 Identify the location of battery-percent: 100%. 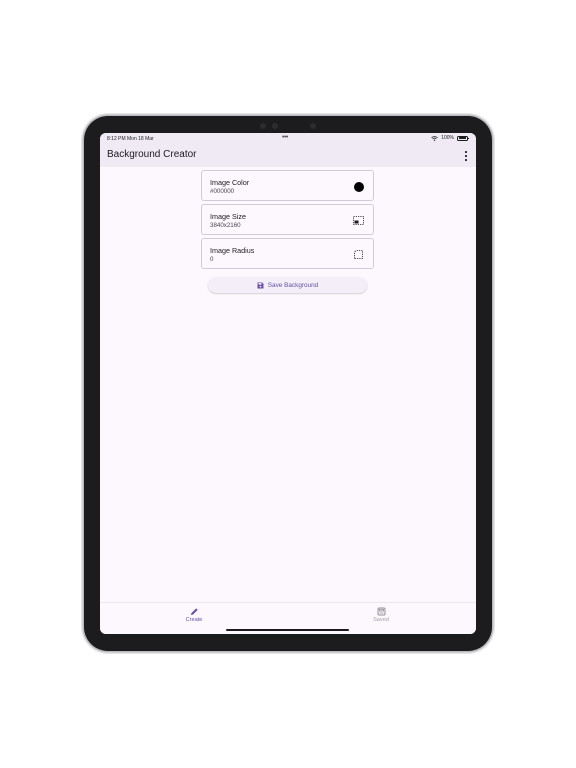
(447, 138).